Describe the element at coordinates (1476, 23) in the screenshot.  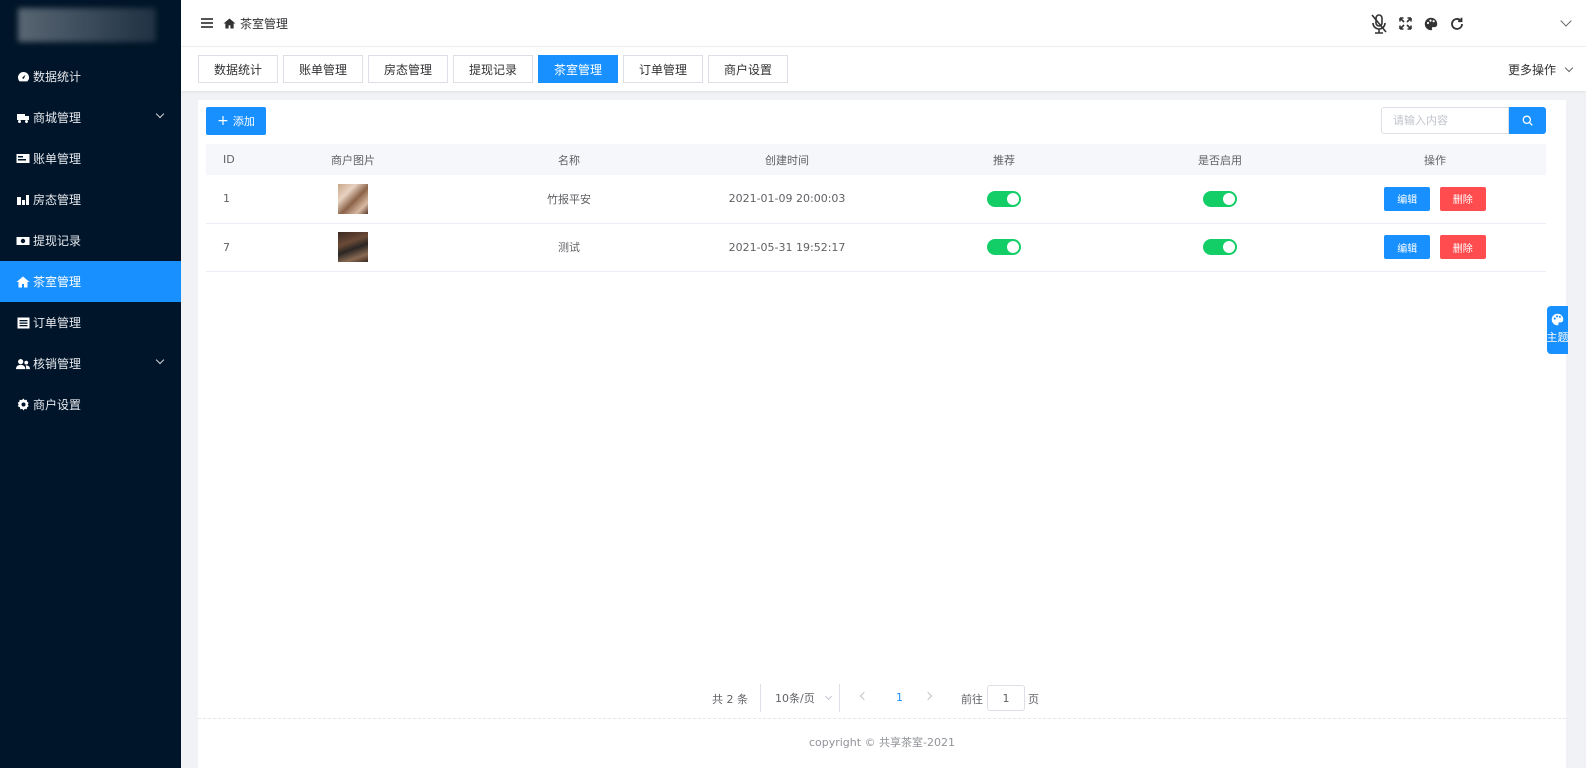
I see `header-tools` at that location.